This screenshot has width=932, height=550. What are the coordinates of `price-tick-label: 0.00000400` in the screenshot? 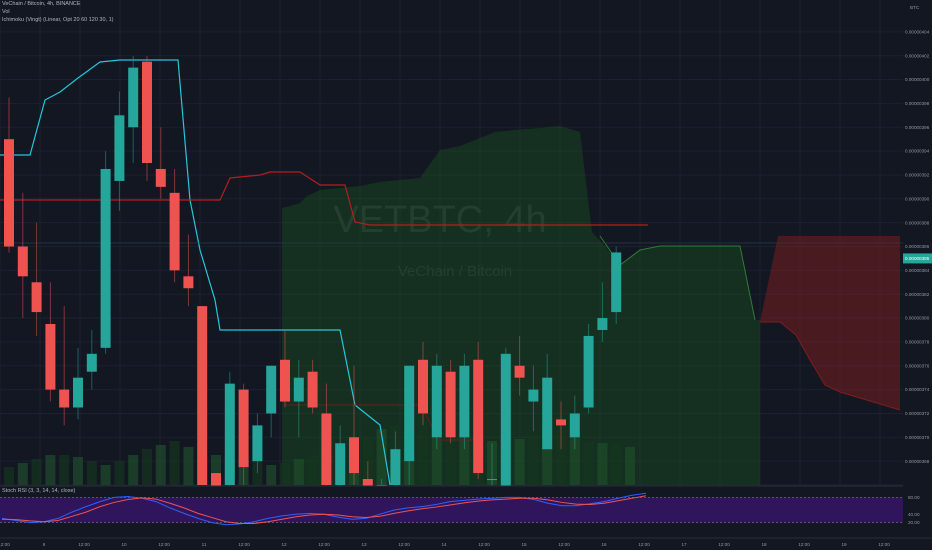 It's located at (917, 79).